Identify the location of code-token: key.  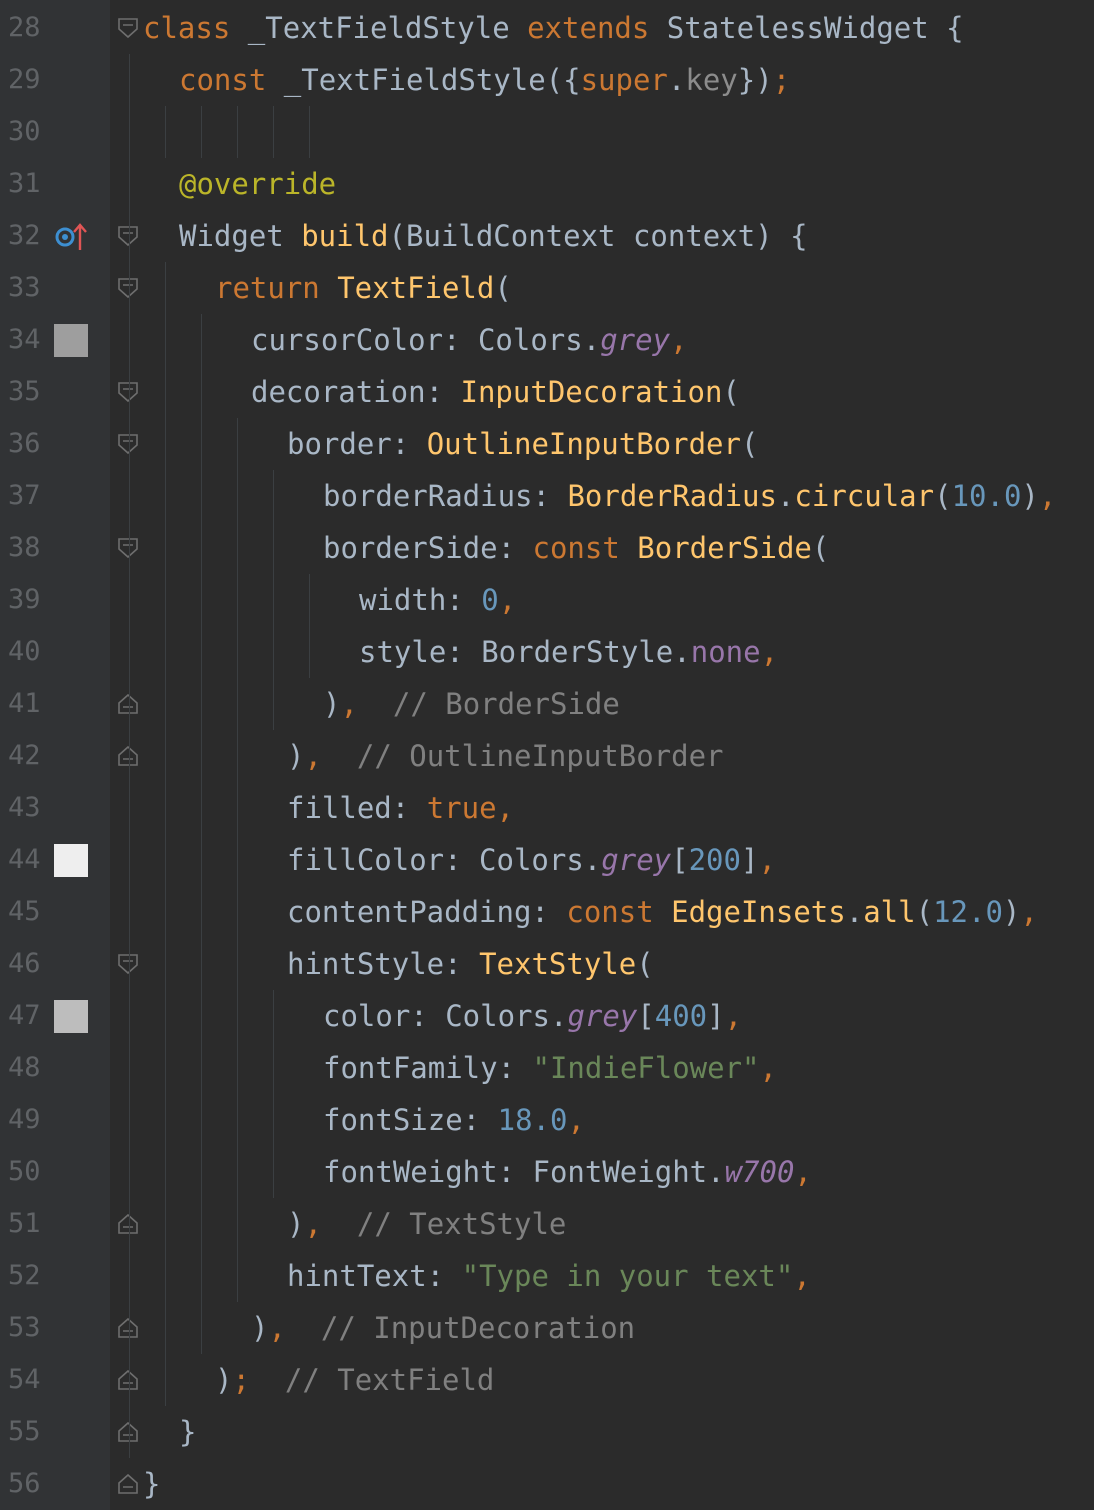
(711, 80).